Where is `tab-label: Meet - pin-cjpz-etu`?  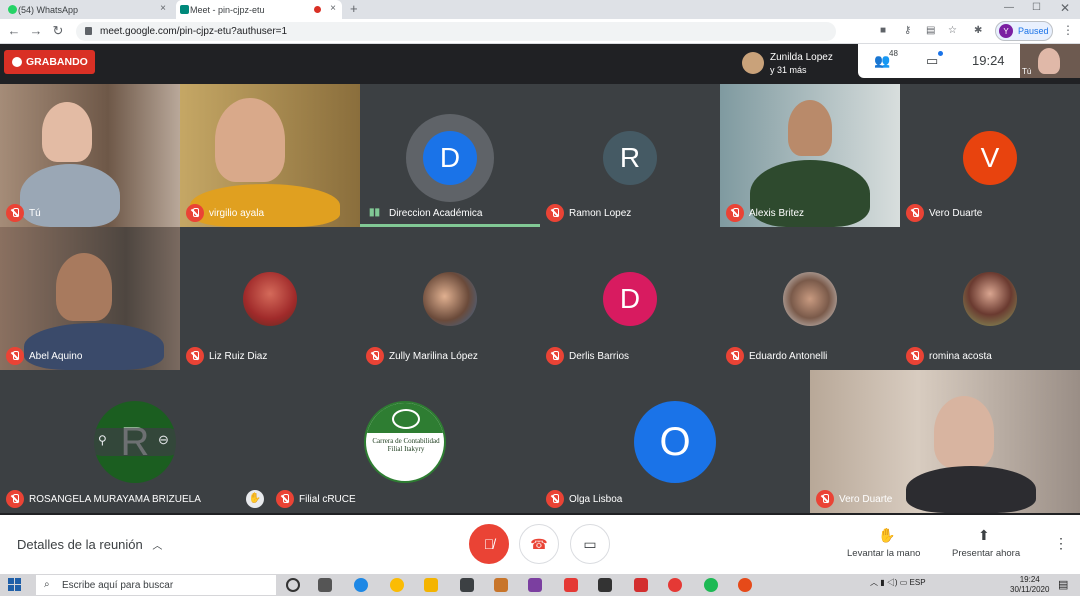 tab-label: Meet - pin-cjpz-etu is located at coordinates (227, 9).